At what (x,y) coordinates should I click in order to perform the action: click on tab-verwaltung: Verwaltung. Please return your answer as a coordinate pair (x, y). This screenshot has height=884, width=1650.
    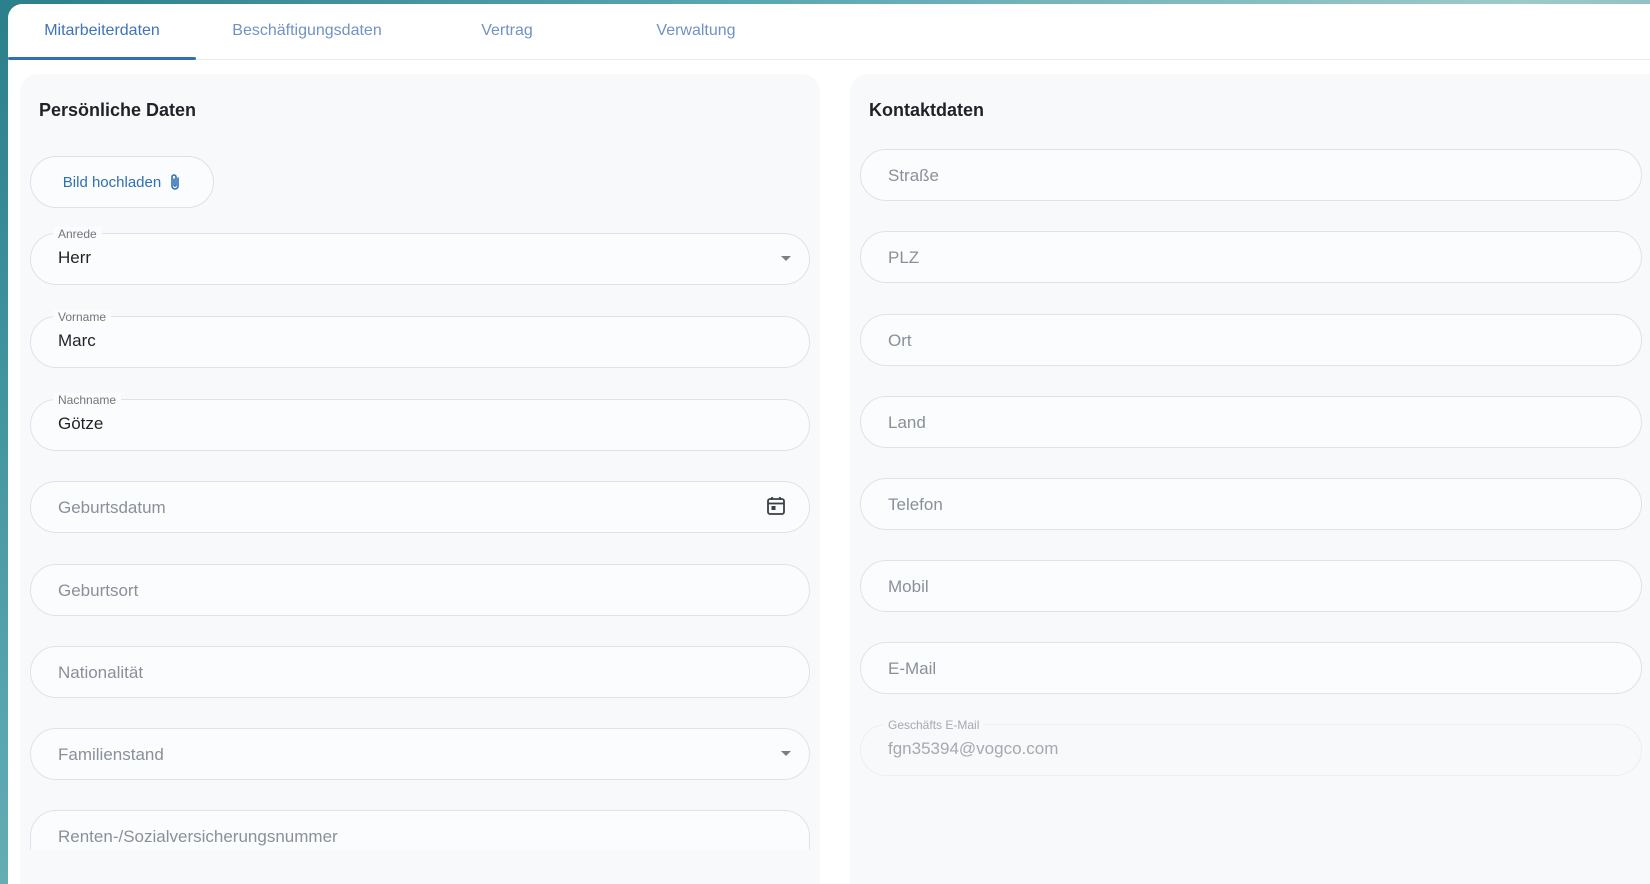
    Looking at the image, I should click on (696, 31).